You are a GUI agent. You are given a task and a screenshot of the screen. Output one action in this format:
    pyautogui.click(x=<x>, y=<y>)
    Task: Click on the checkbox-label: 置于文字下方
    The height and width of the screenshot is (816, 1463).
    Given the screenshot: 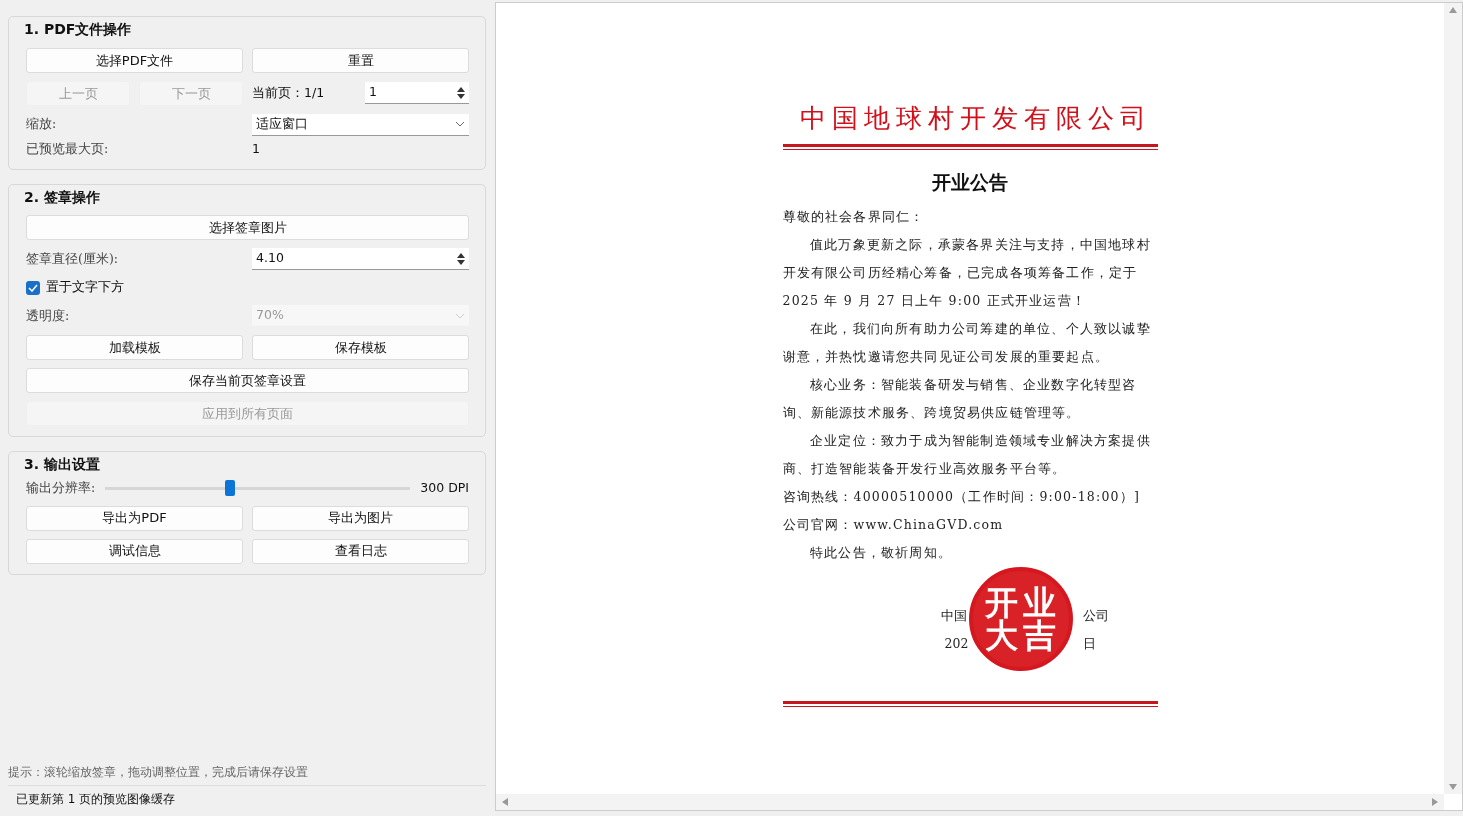 What is the action you would take?
    pyautogui.click(x=85, y=287)
    